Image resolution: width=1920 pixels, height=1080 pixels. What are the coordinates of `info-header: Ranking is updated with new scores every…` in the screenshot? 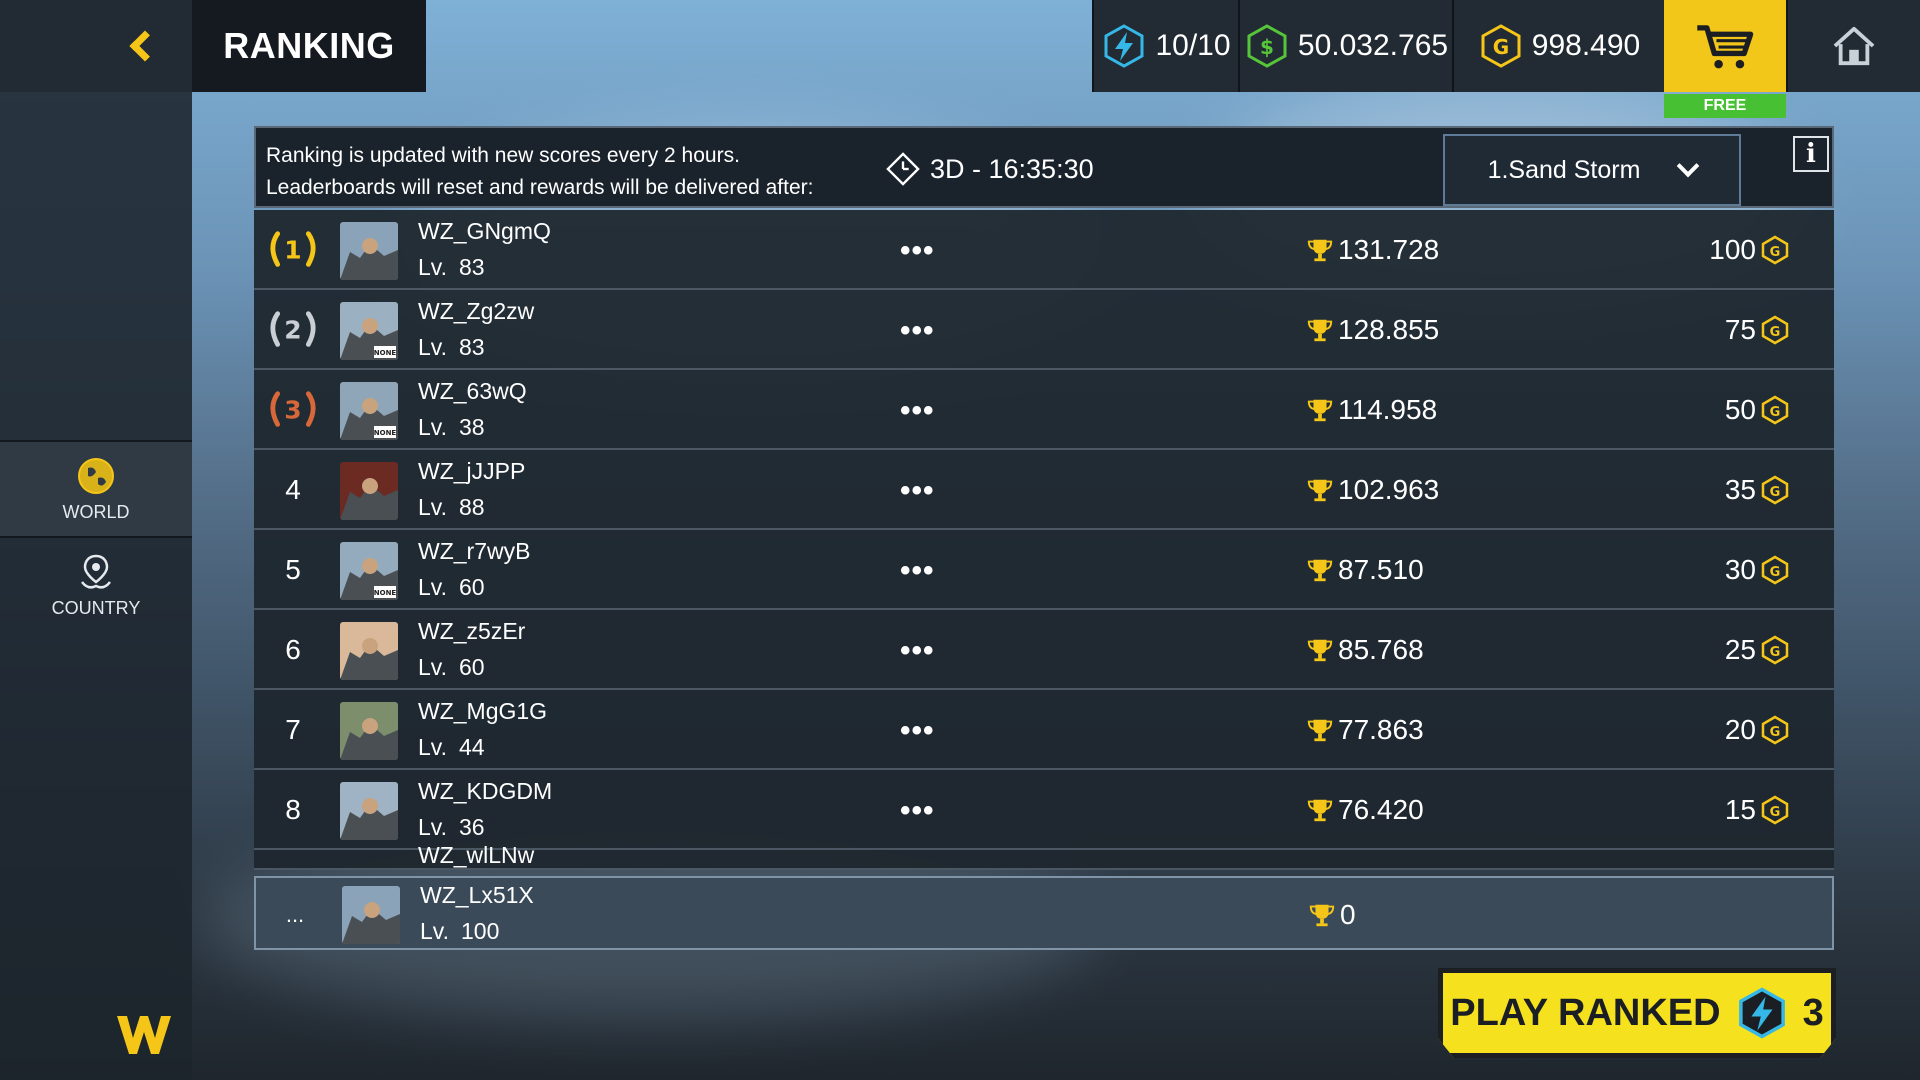 It's located at (1044, 167).